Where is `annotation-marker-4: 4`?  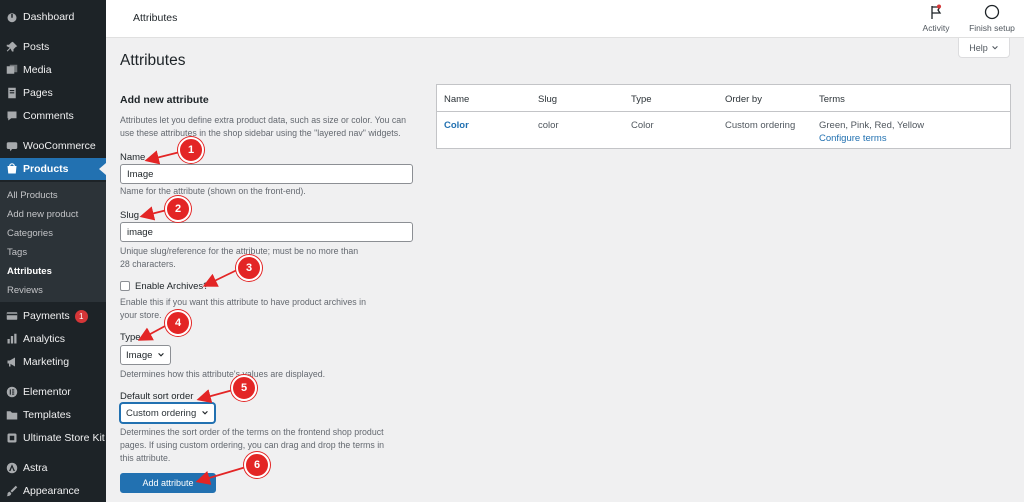 annotation-marker-4: 4 is located at coordinates (178, 323).